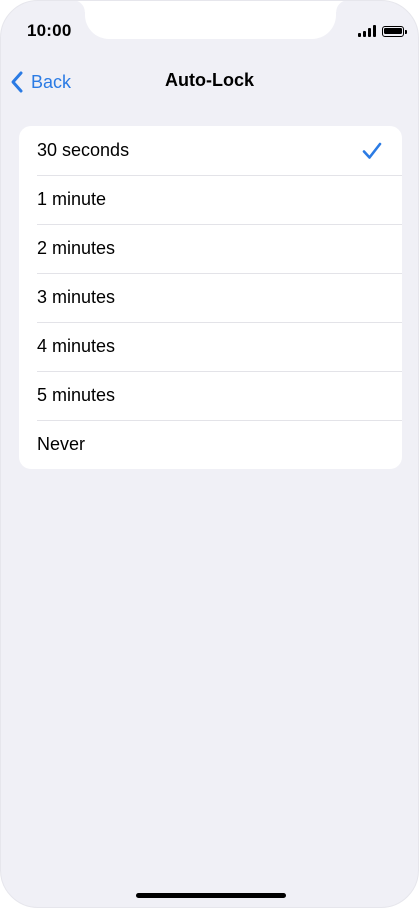 The height and width of the screenshot is (908, 419). I want to click on checkmark-icon, so click(372, 150).